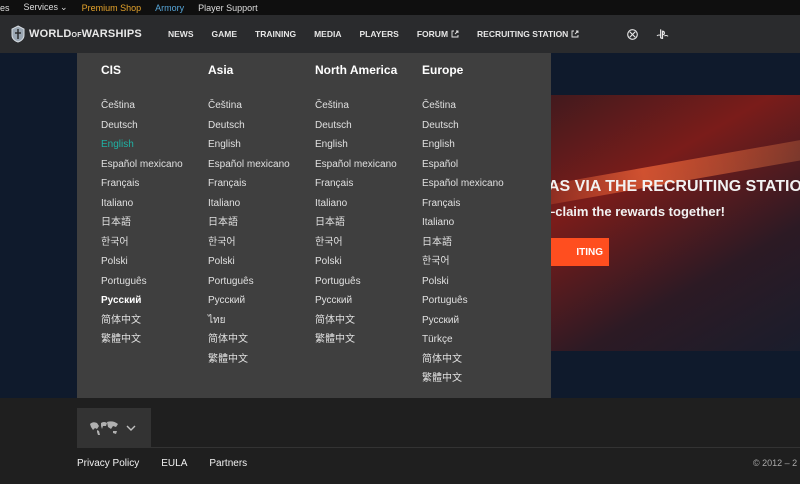  Describe the element at coordinates (46, 7) in the screenshot. I see `services-menu: Services ⌄` at that location.